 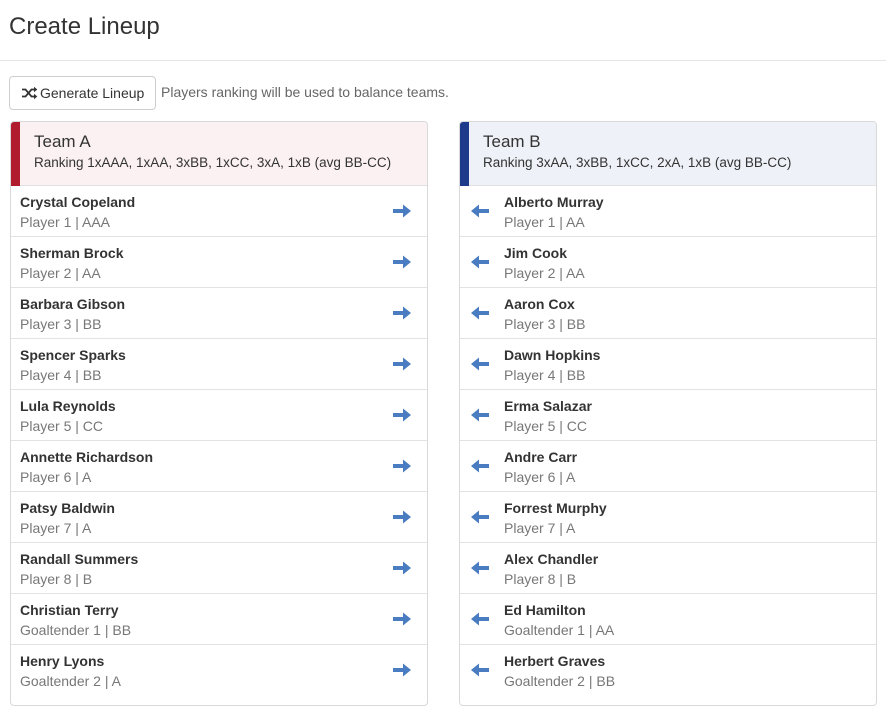 I want to click on player-row: Crystal Copeland Player 1 | AAA, so click(x=219, y=211).